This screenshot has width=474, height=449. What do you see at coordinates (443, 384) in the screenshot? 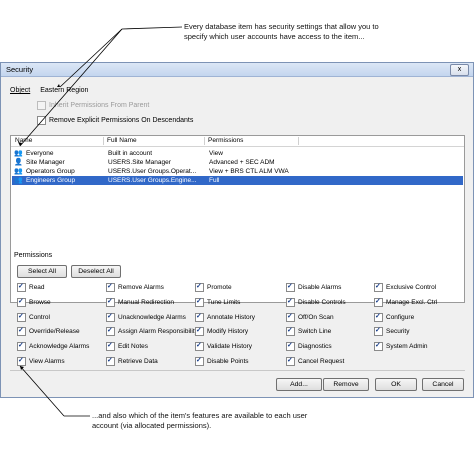
I see `cancel-button: Cancel` at bounding box center [443, 384].